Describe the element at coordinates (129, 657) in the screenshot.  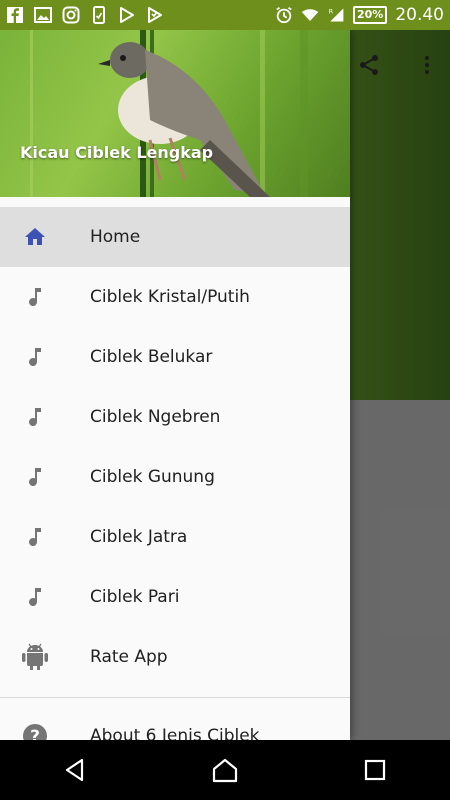
I see `menu-item-label: Rate App` at that location.